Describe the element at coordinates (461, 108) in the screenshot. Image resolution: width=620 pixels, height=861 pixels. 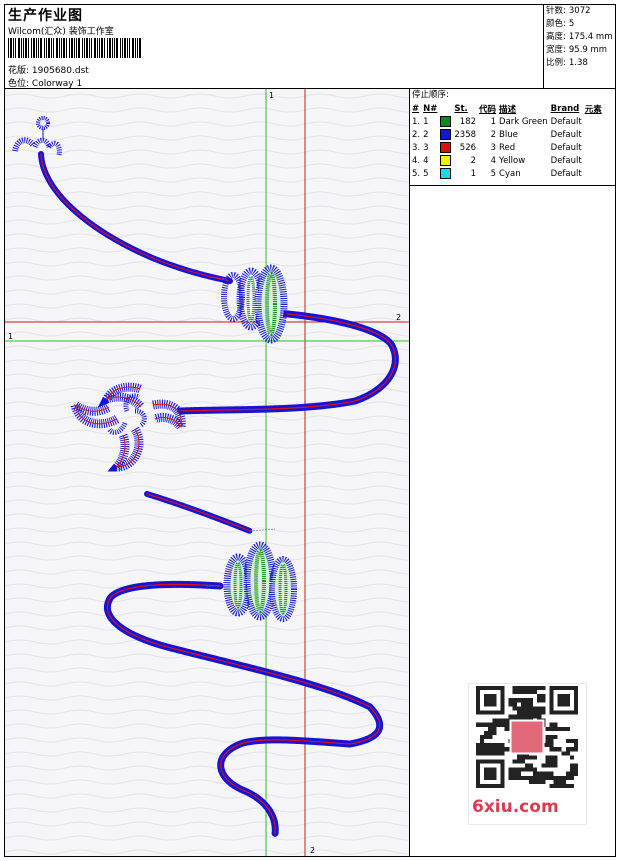
I see `col-stitches: St.` at that location.